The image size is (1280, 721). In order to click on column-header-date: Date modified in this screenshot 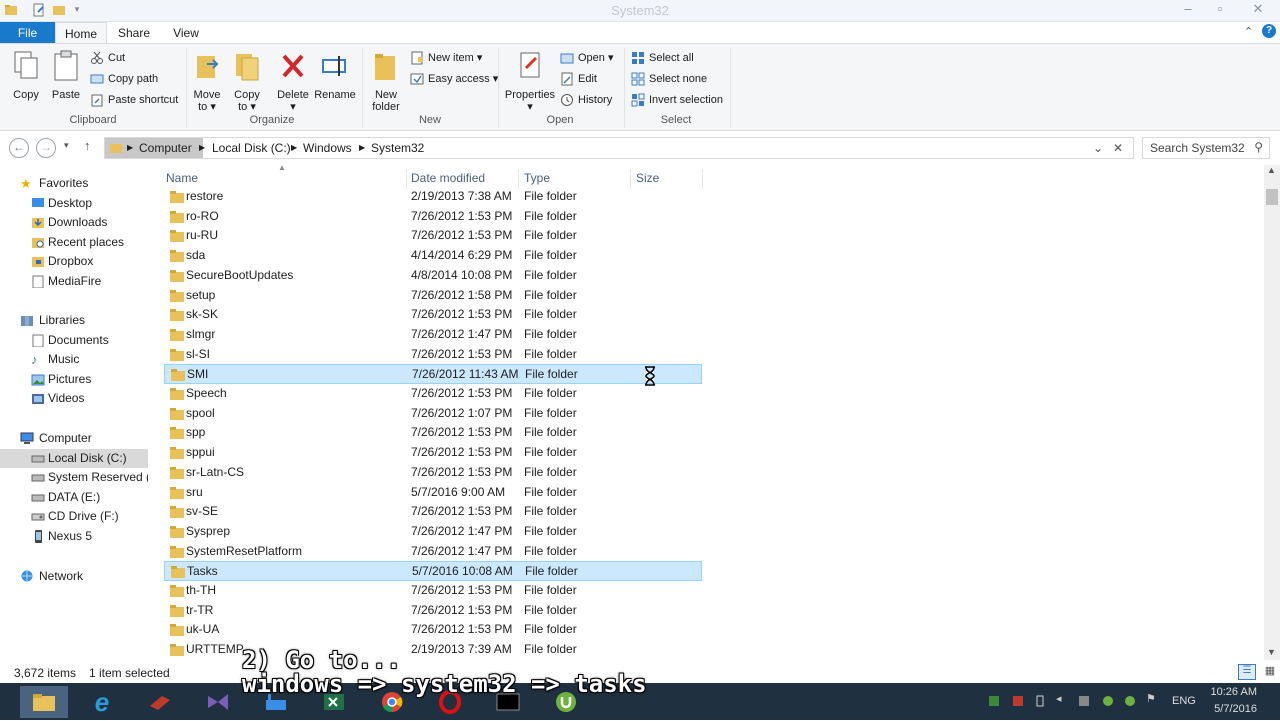, I will do `click(448, 178)`.